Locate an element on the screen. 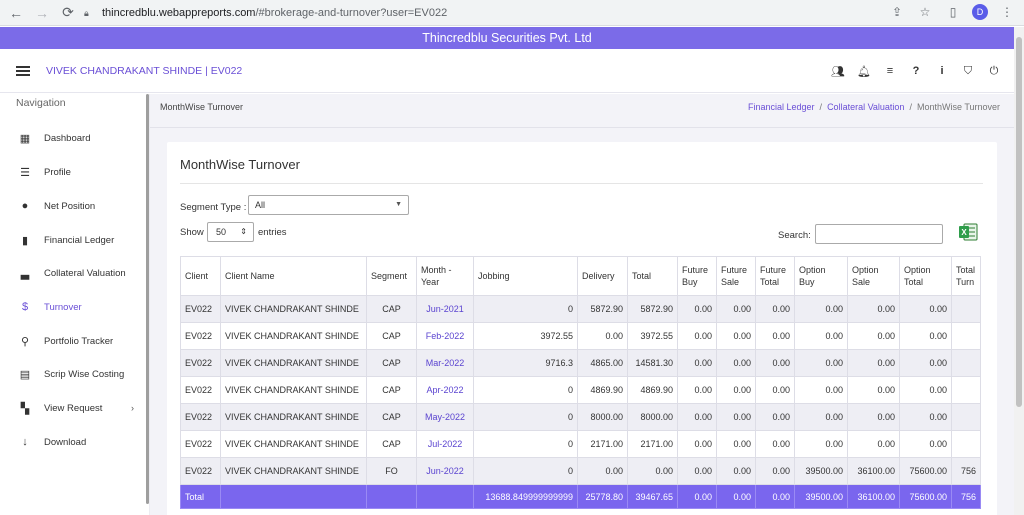 This screenshot has height=515, width=1024. column-header: Future Total is located at coordinates (775, 276).